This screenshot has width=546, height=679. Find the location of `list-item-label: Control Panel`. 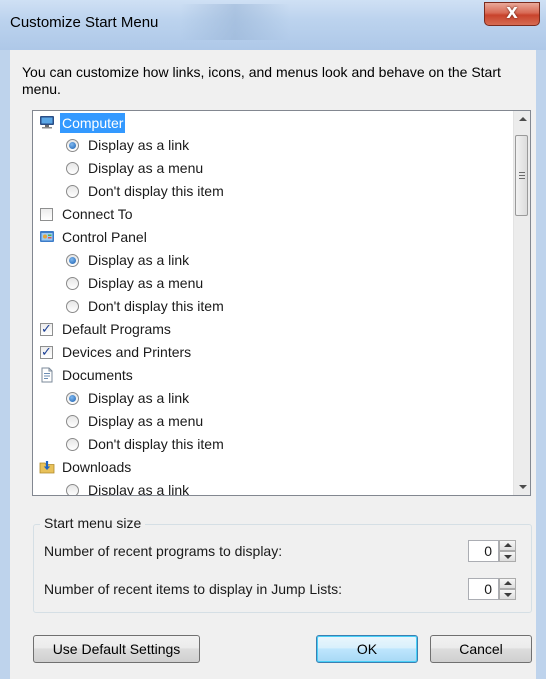

list-item-label: Control Panel is located at coordinates (104, 237).